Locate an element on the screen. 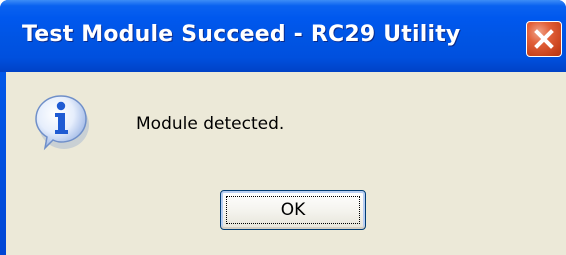  window-title: Test Module Succeed - RC29 Utility is located at coordinates (241, 34).